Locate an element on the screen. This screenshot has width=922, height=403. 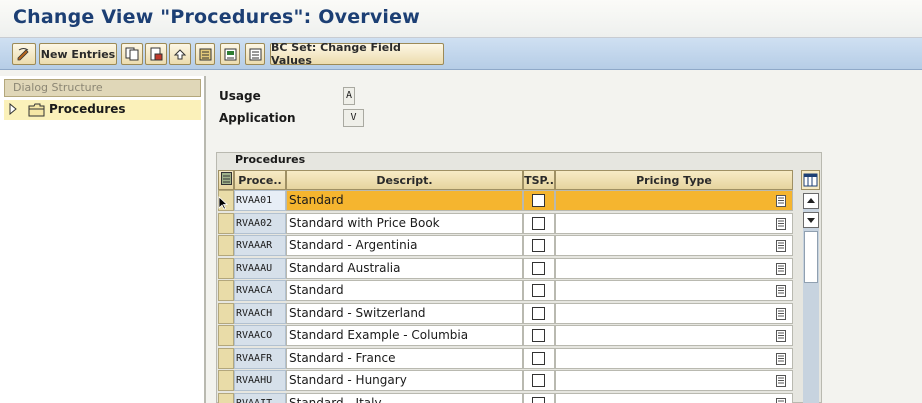
scroll-down-button is located at coordinates (811, 220).